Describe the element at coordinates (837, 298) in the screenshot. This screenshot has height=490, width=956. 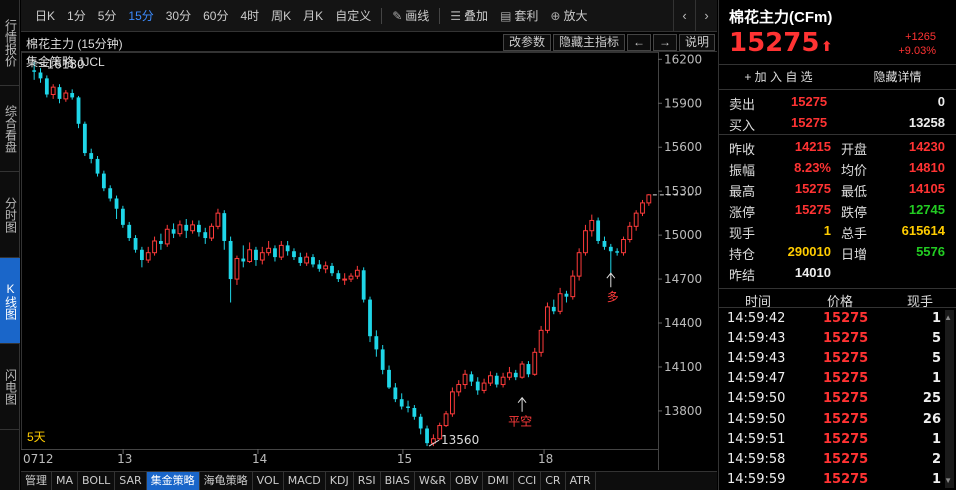
I see `tick-header: 时间 价格 现手` at that location.